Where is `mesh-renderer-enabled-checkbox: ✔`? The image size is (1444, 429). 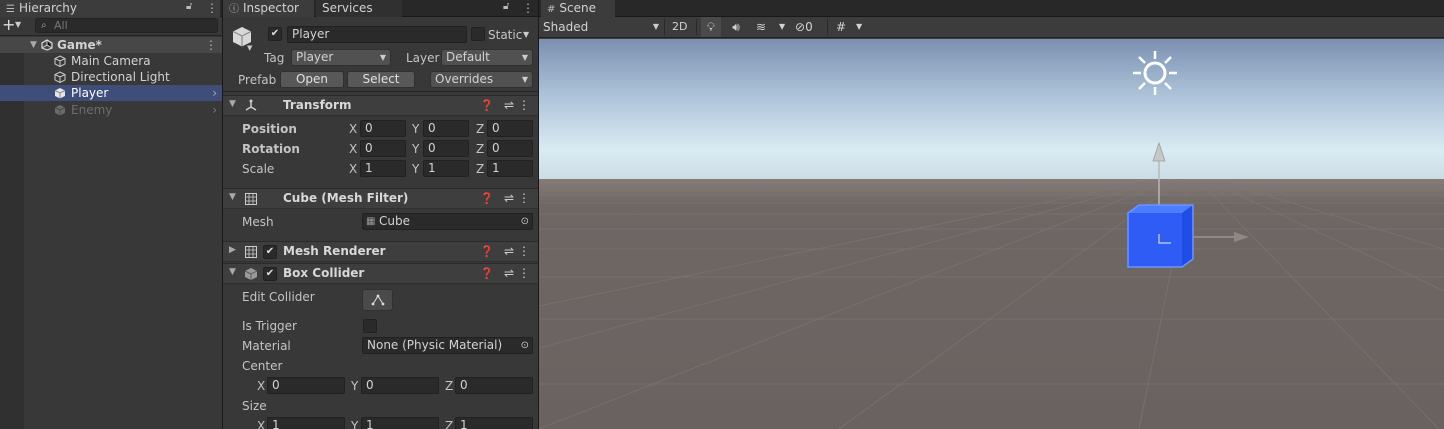 mesh-renderer-enabled-checkbox: ✔ is located at coordinates (270, 252).